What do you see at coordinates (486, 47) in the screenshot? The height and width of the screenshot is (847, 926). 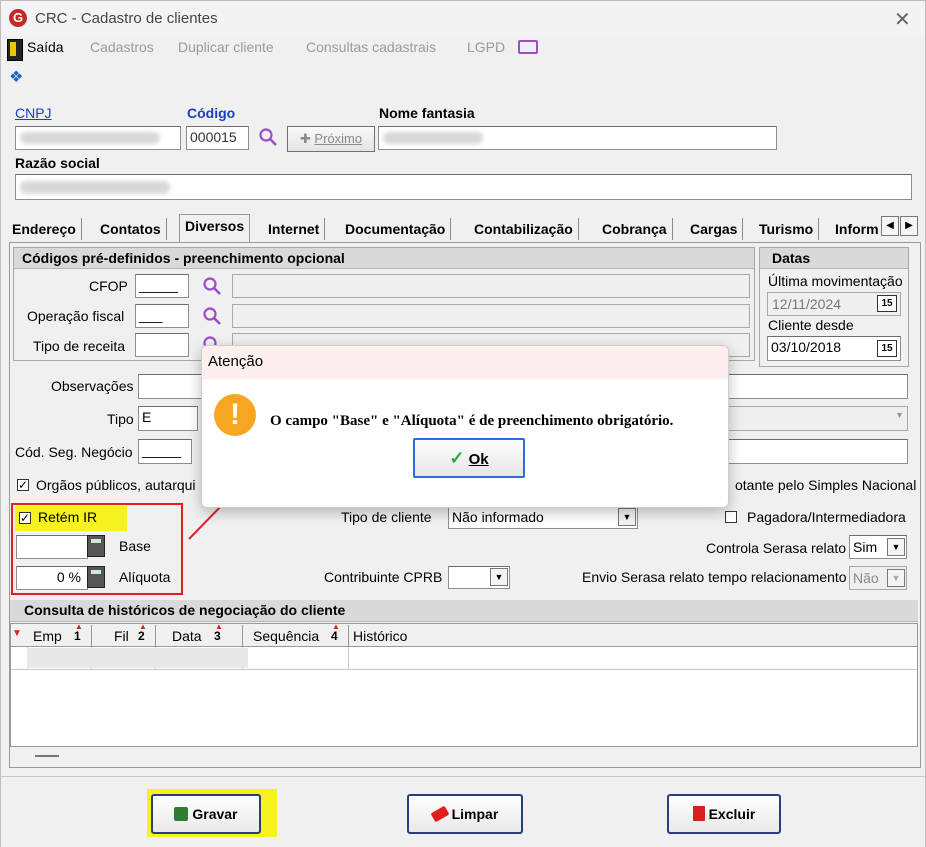 I see `menu-lgpd: LGPD` at bounding box center [486, 47].